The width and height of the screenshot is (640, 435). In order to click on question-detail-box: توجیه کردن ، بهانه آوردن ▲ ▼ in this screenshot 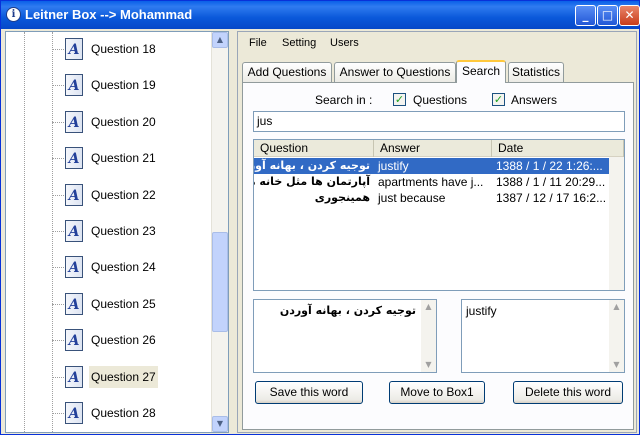, I will do `click(345, 336)`.